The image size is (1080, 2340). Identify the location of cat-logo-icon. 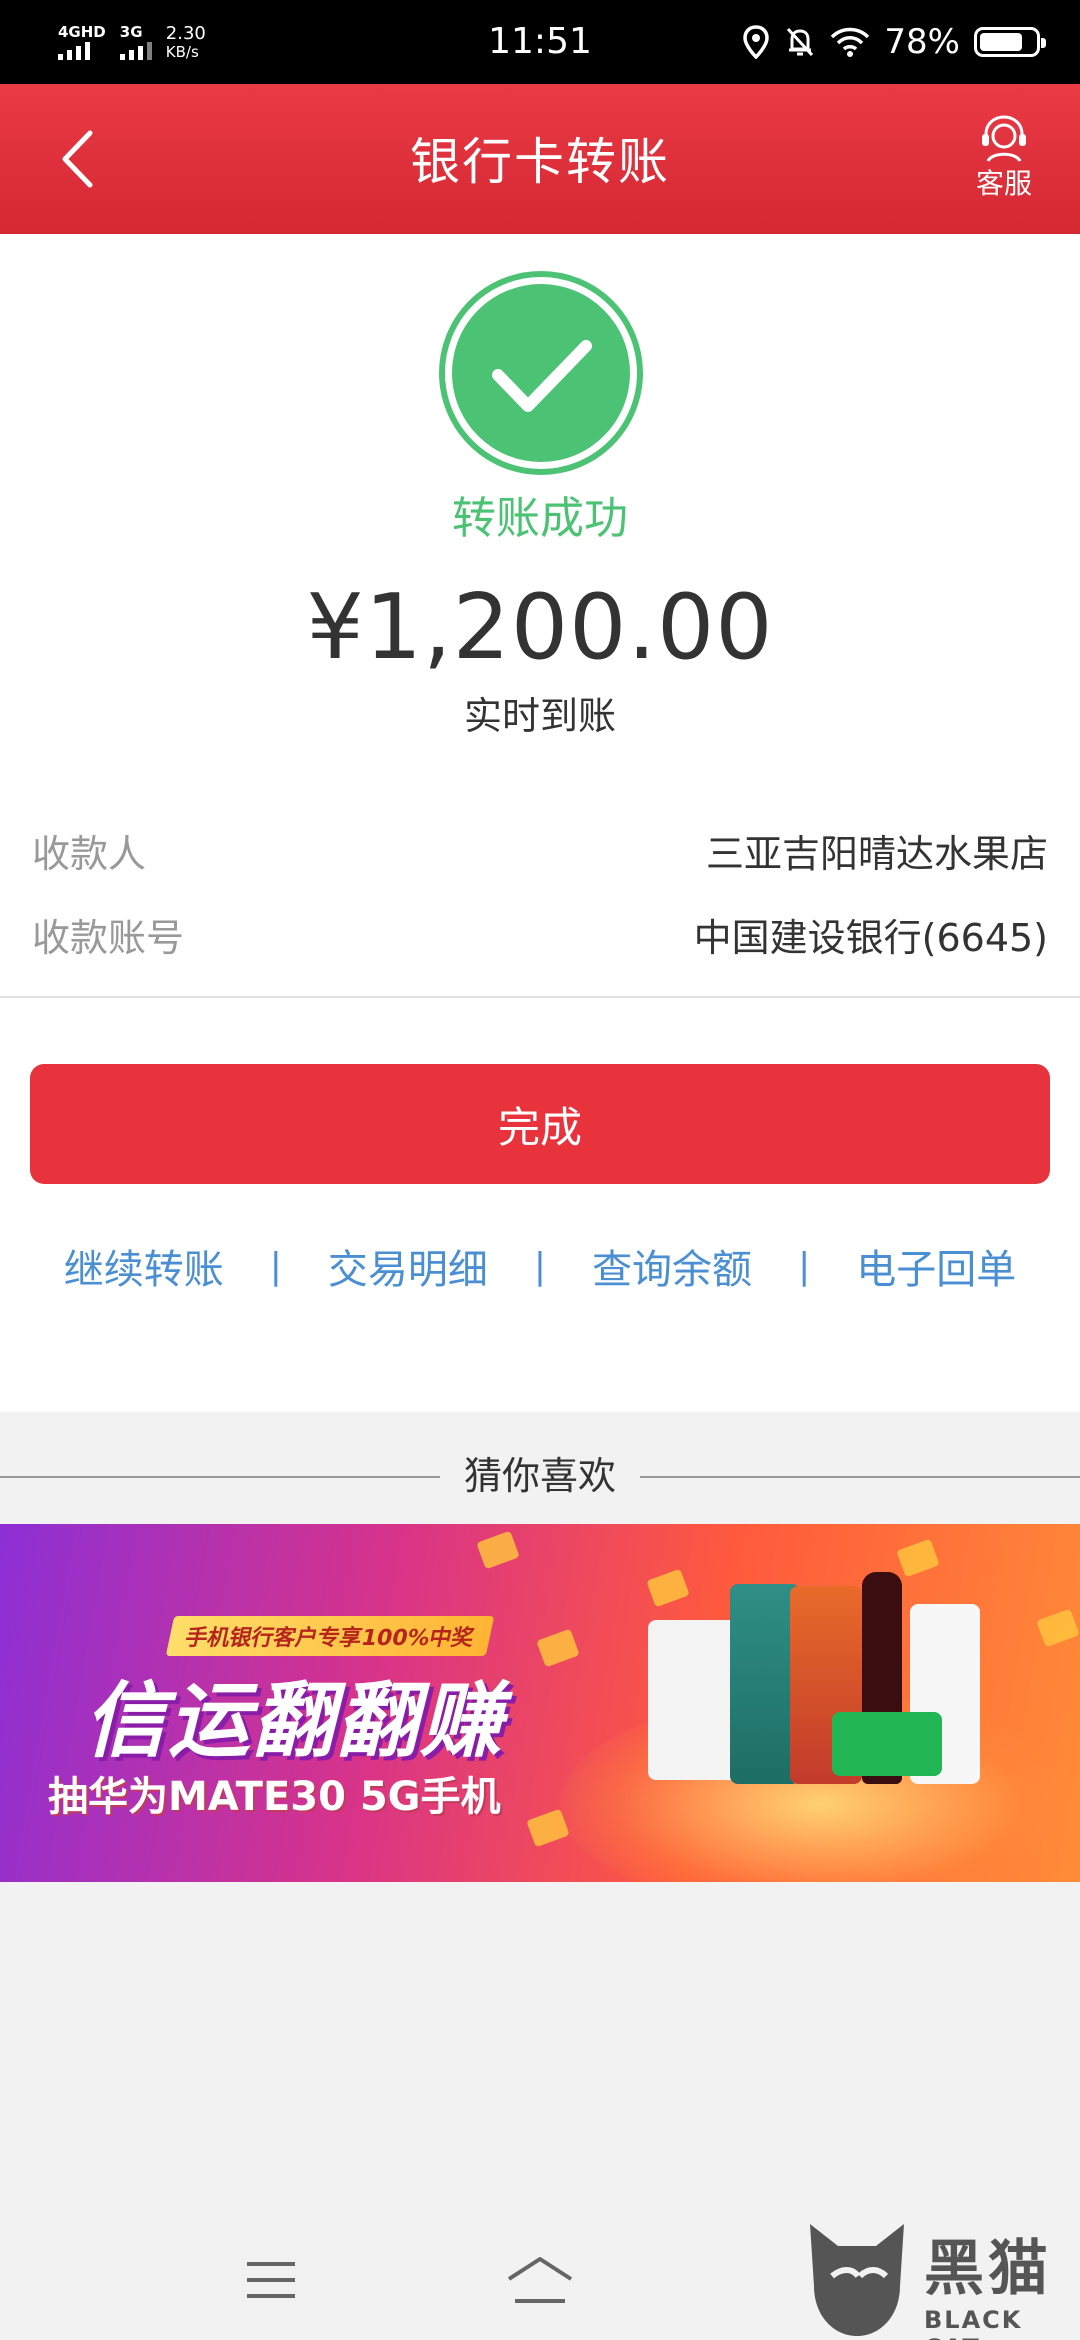
(857, 2280).